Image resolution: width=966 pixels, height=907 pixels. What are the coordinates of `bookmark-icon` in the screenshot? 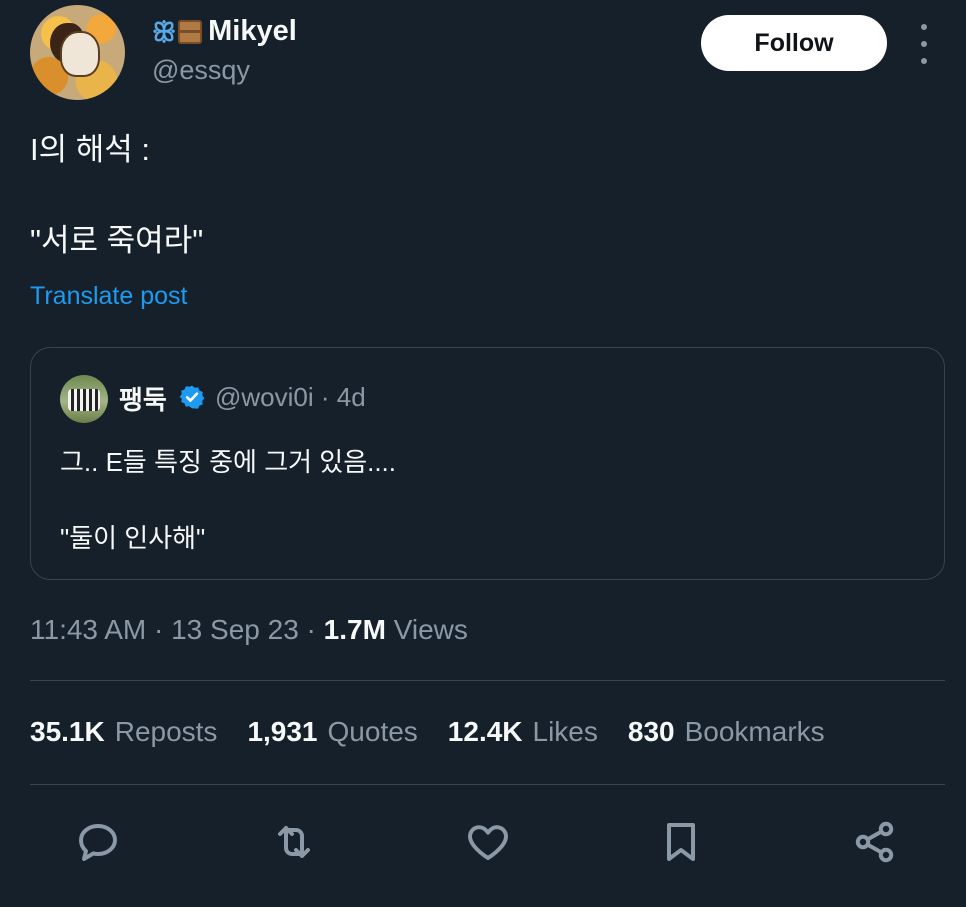 It's located at (681, 842).